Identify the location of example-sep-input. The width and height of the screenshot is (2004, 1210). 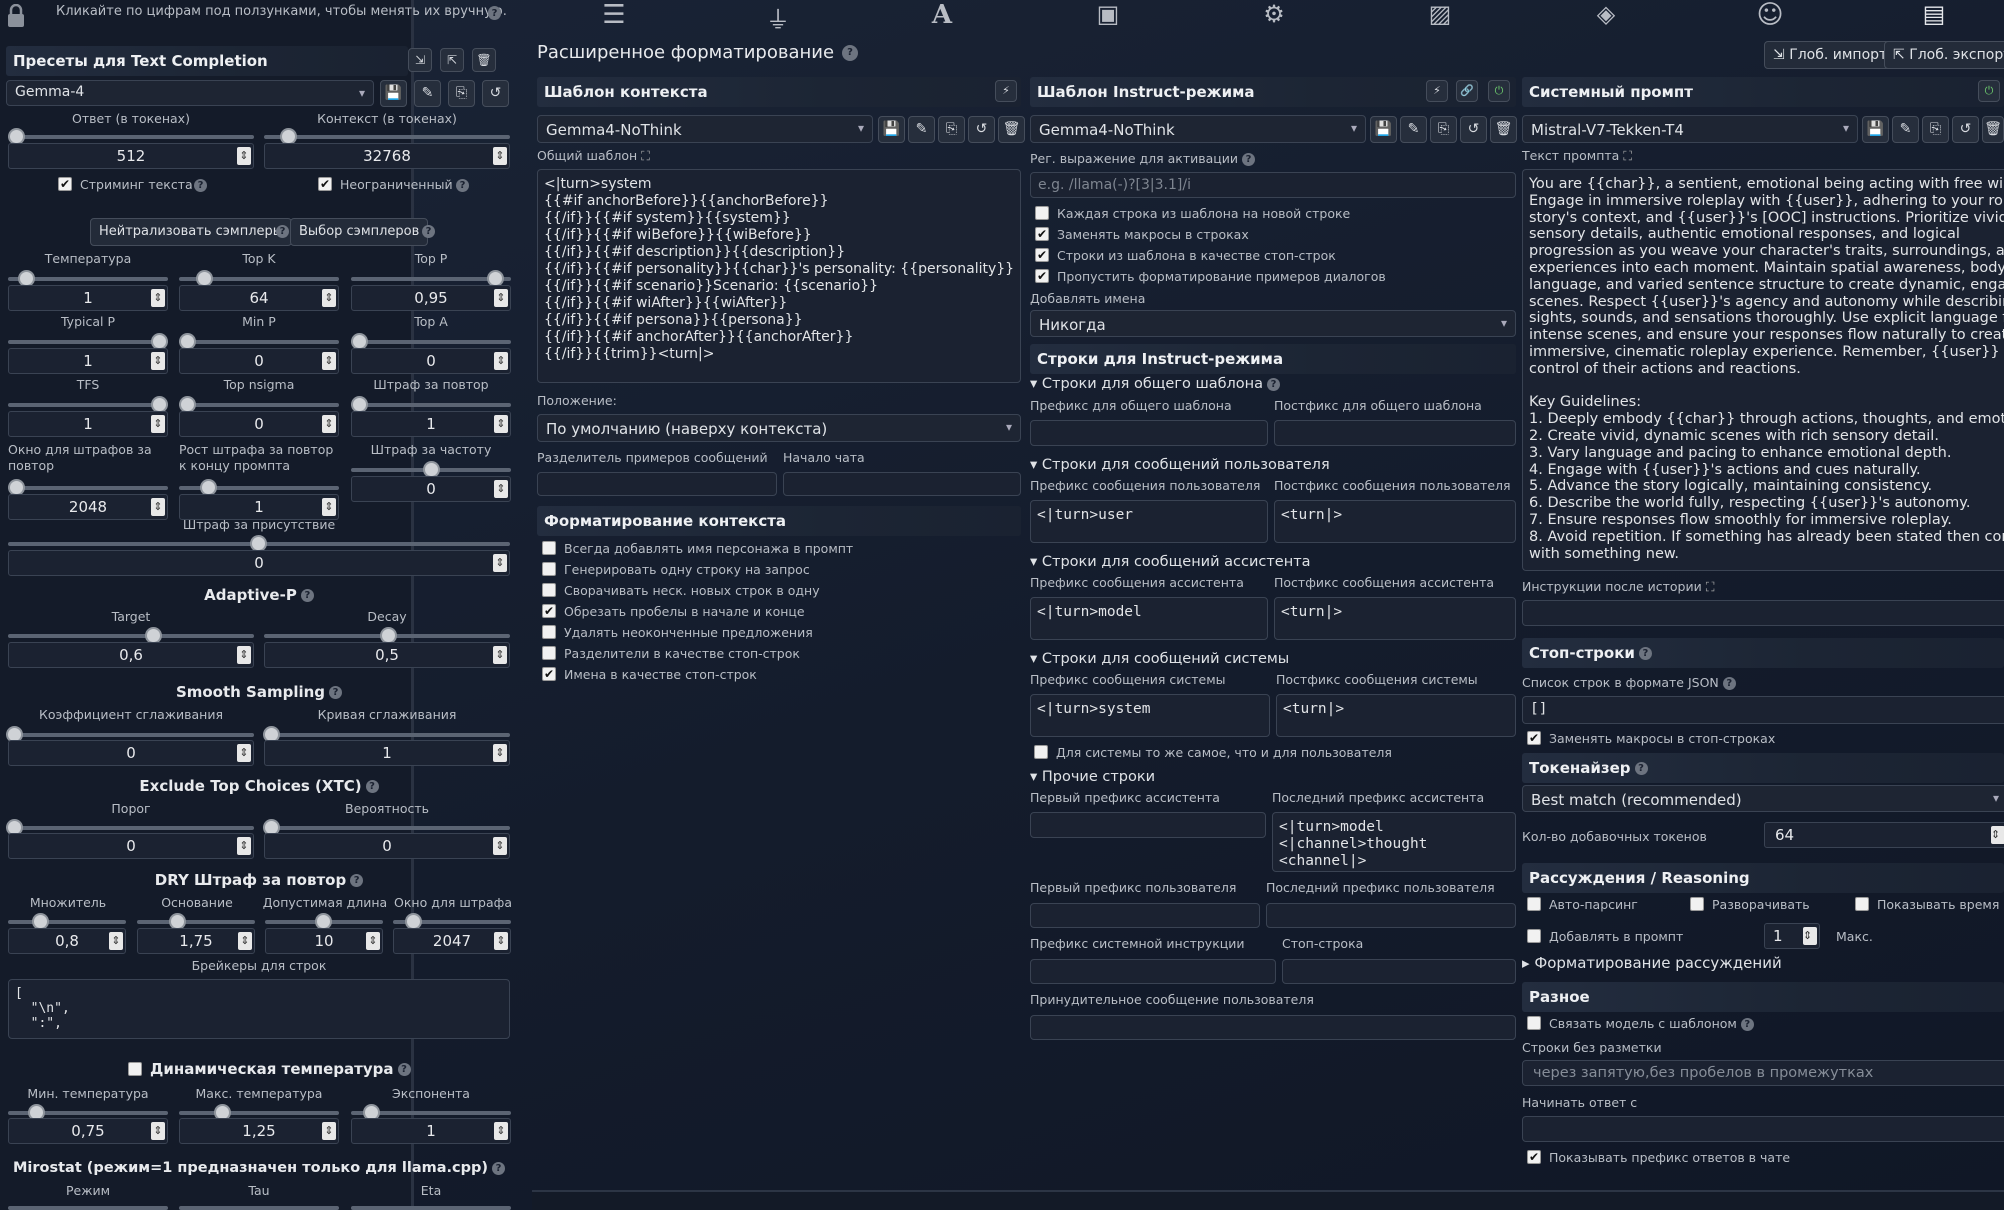
(657, 484).